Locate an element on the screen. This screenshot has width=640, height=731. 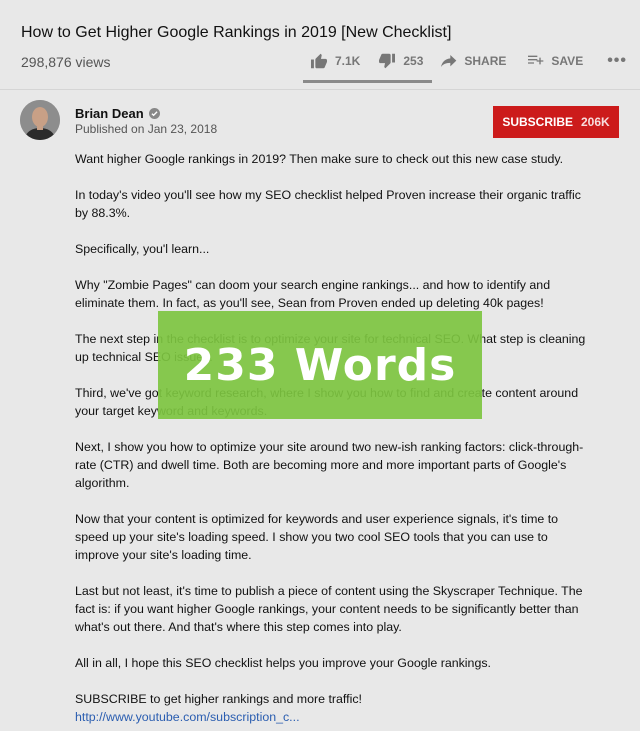
channel-name: Brian Dean is located at coordinates (109, 113).